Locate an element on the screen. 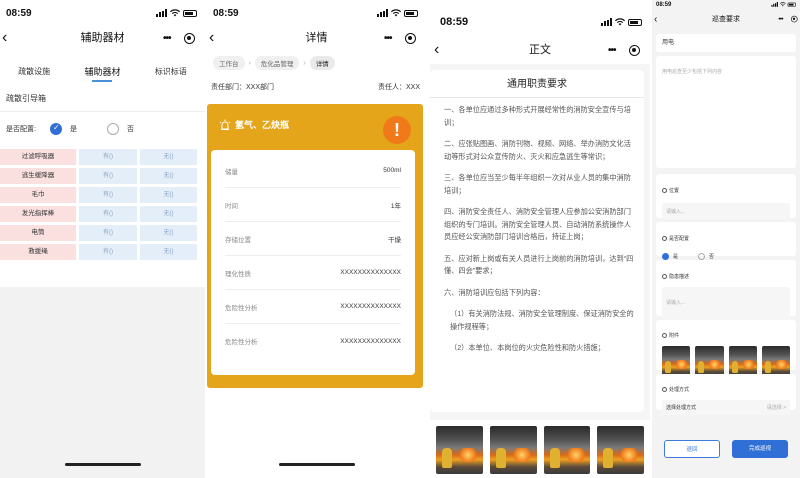 This screenshot has width=800, height=478. status-icons is located at coordinates (397, 13).